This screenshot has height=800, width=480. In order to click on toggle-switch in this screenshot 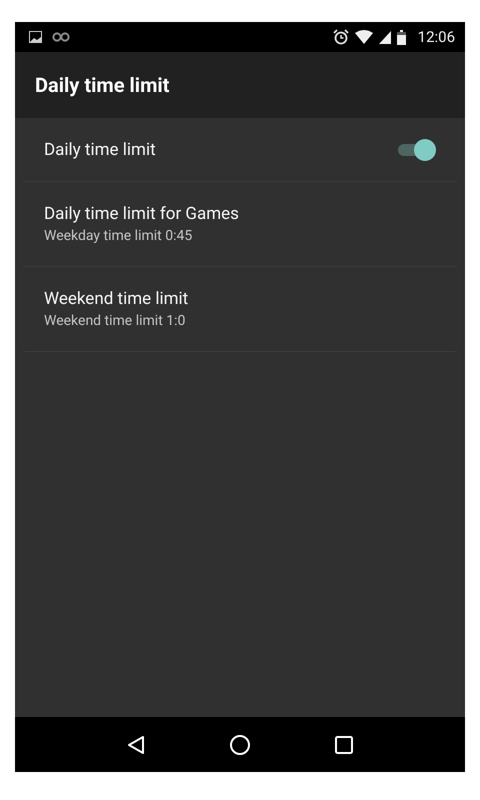, I will do `click(416, 149)`.